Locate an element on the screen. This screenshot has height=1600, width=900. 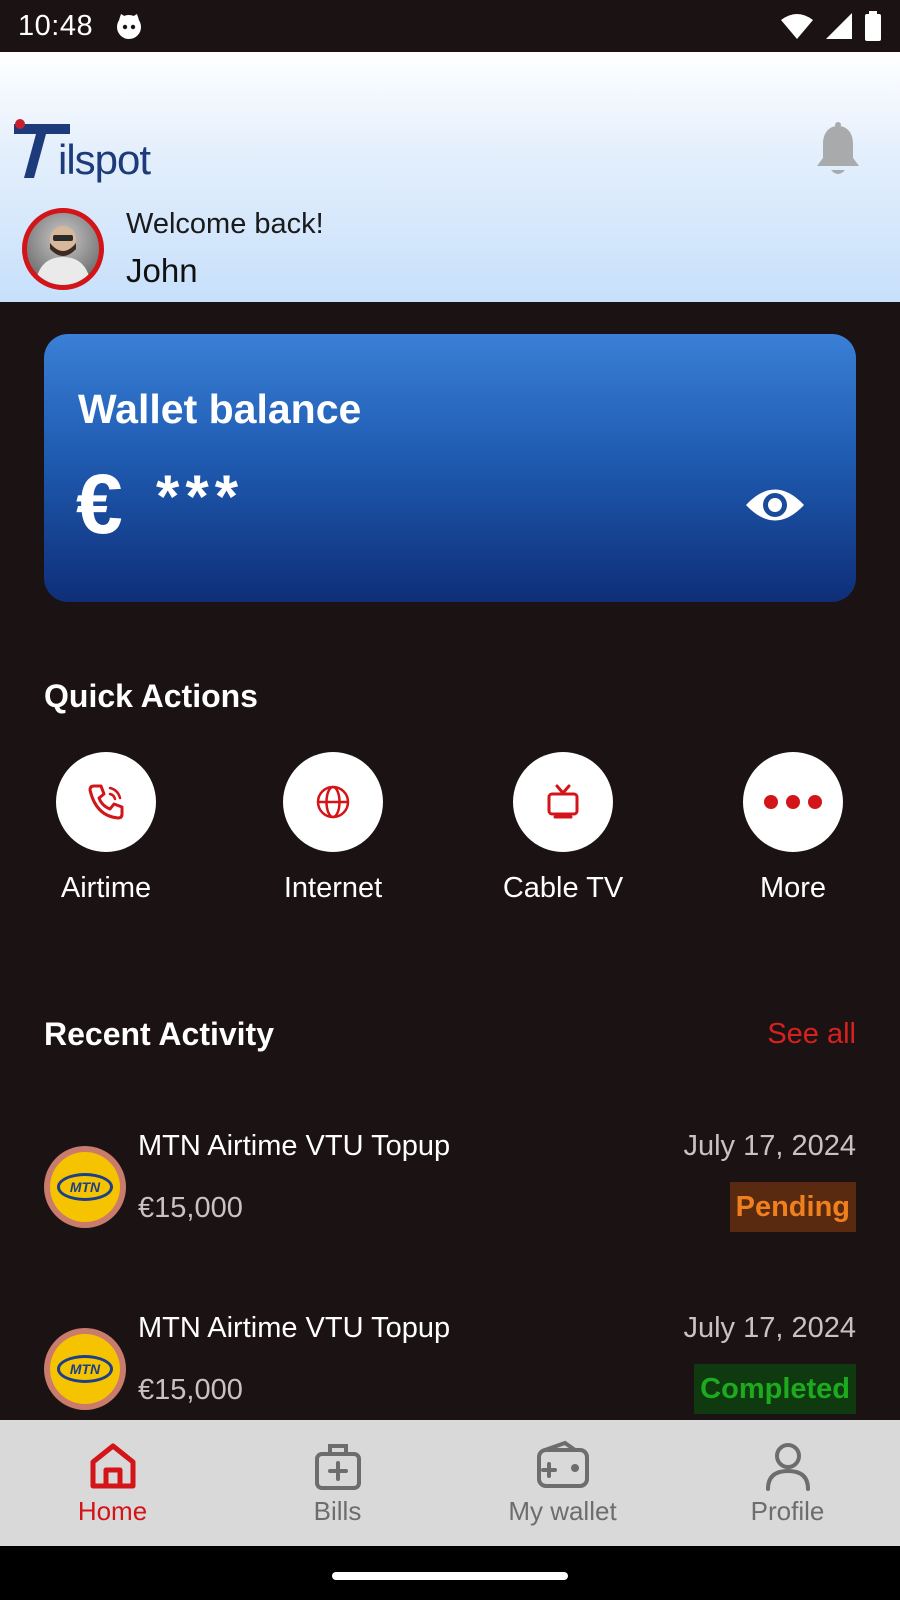
notification-bell-icon is located at coordinates (838, 150).